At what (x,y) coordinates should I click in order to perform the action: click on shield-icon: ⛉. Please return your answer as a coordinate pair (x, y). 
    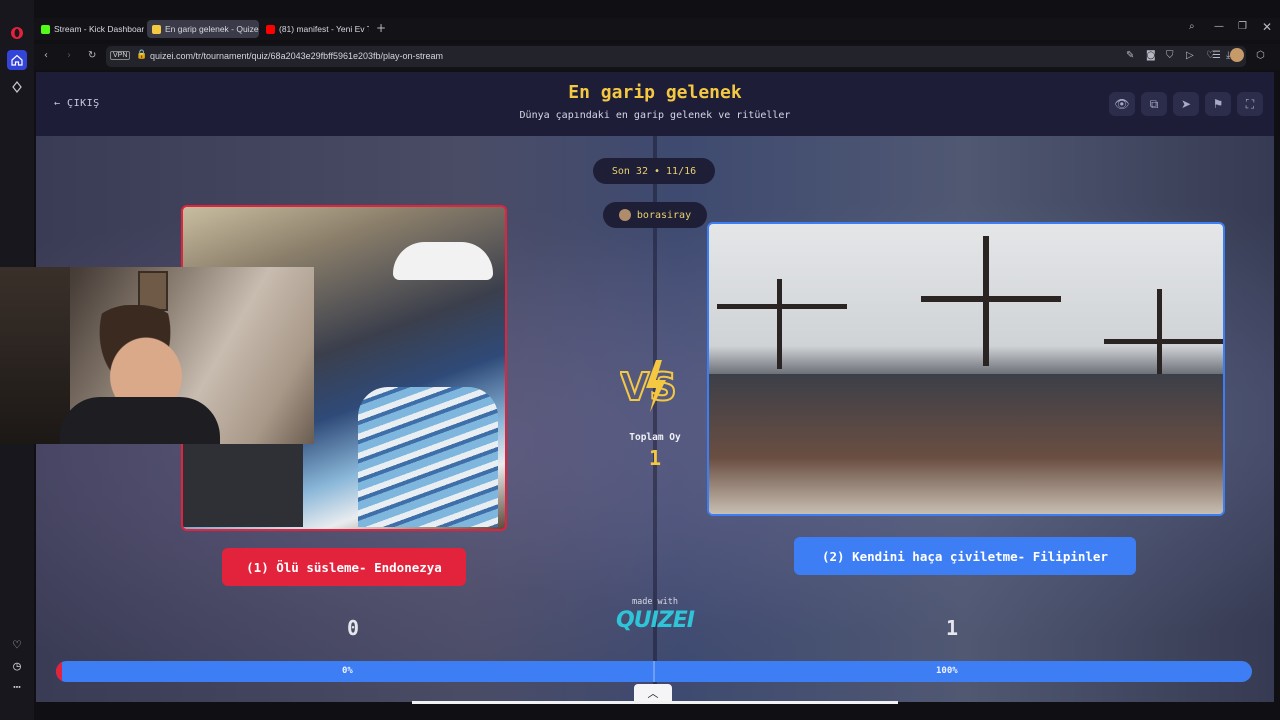
    Looking at the image, I should click on (1170, 55).